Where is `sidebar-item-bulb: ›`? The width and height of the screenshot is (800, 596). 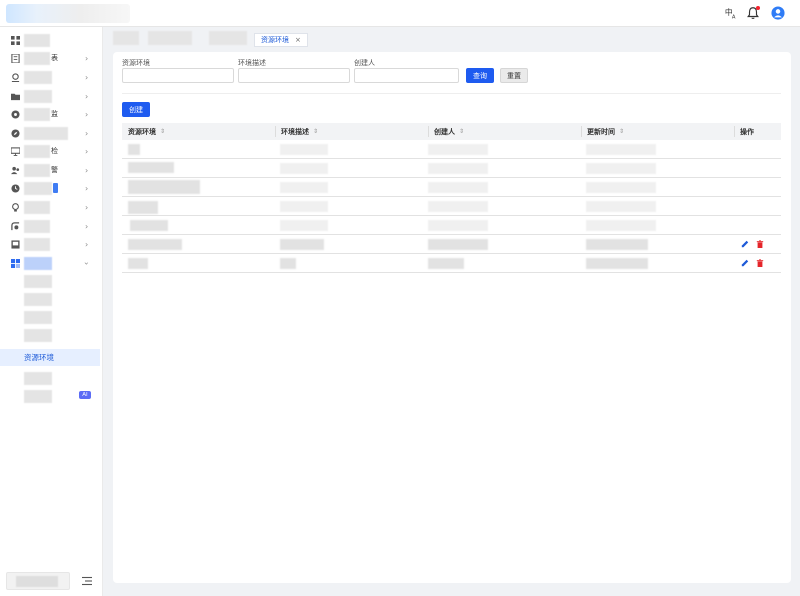
sidebar-item-bulb: › is located at coordinates (51, 207).